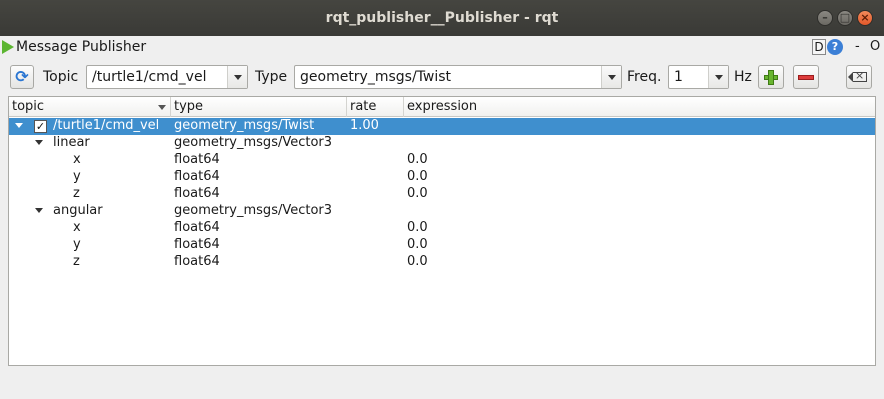 This screenshot has height=399, width=884. What do you see at coordinates (149, 77) in the screenshot?
I see `topic-value: /turtle1/cmd_vel` at bounding box center [149, 77].